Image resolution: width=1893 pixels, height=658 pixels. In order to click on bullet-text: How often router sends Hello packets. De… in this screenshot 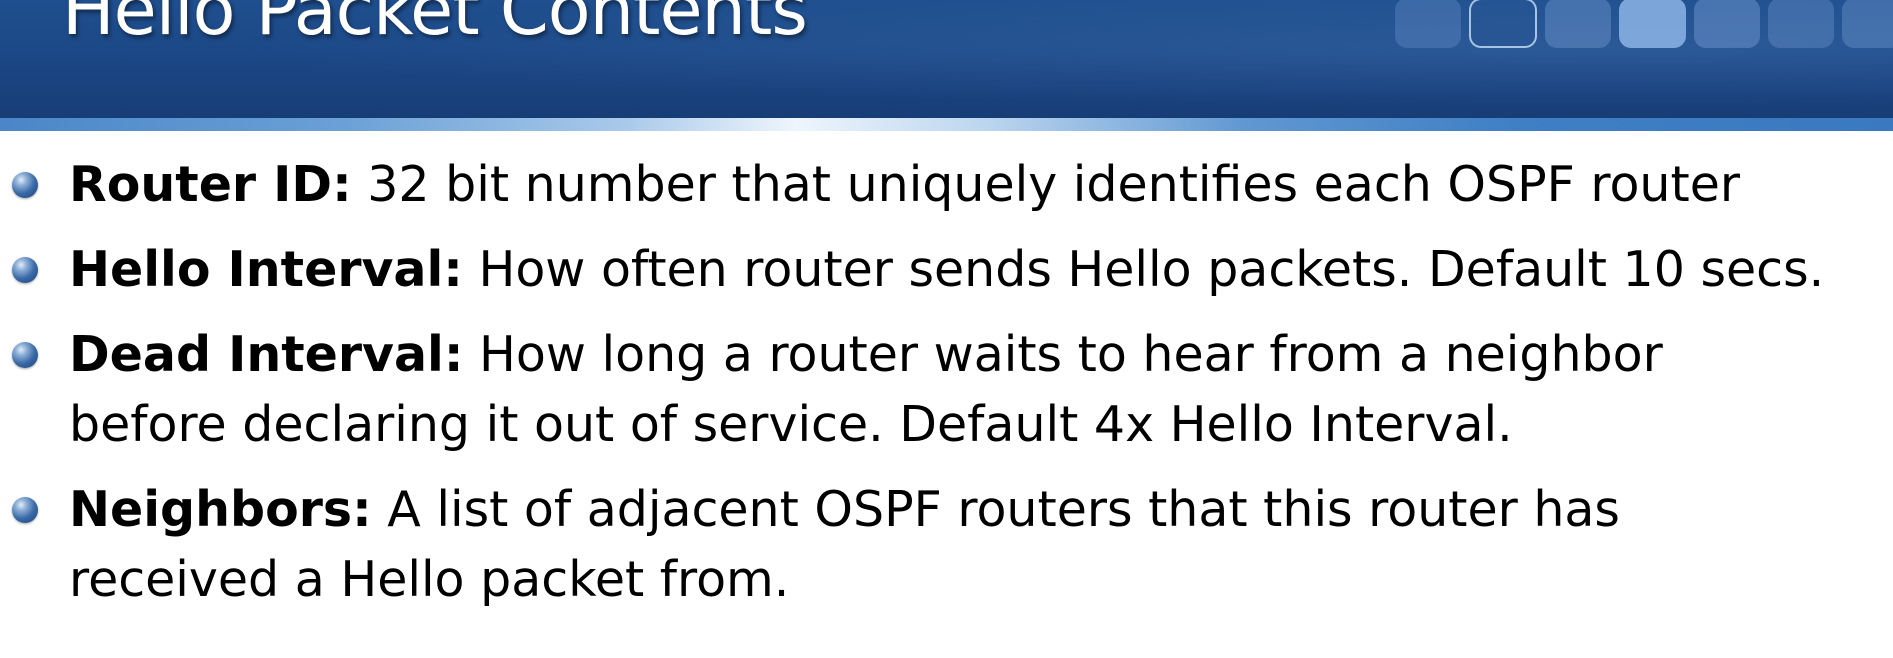, I will do `click(1151, 269)`.